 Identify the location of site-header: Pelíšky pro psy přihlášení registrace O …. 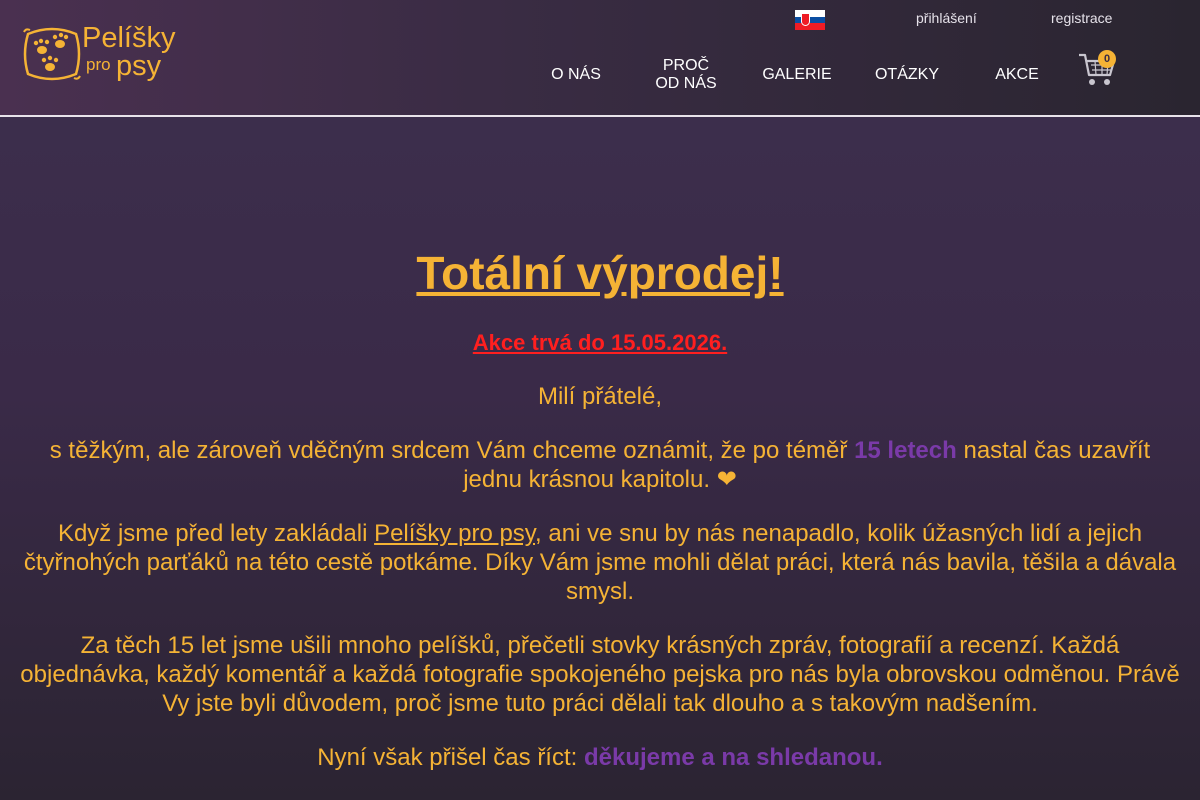
(600, 58).